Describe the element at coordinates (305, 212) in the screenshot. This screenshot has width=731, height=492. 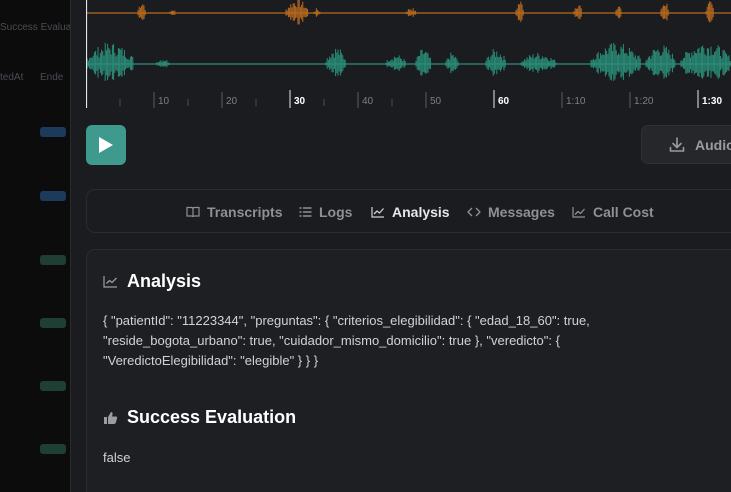
I see `list-icon` at that location.